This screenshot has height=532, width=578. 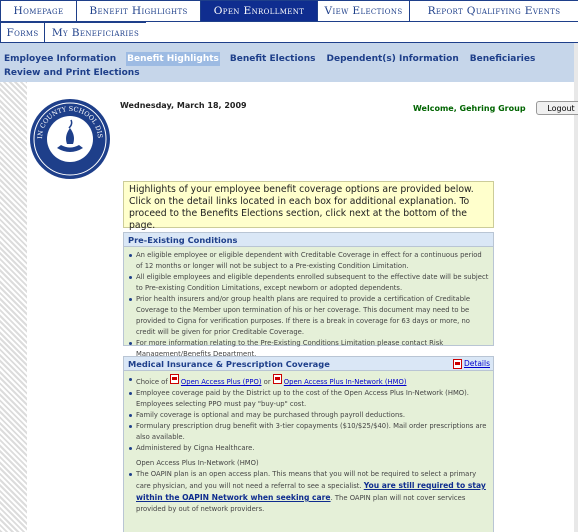 What do you see at coordinates (138, 10) in the screenshot?
I see `nav-tab-benefit-highlights: Benefit Highlights` at bounding box center [138, 10].